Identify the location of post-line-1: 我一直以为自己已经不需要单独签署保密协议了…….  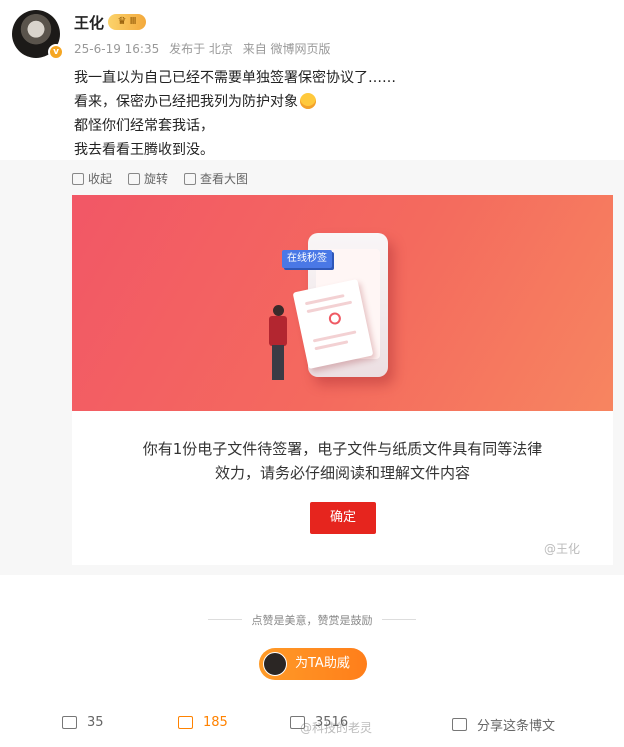
(235, 78).